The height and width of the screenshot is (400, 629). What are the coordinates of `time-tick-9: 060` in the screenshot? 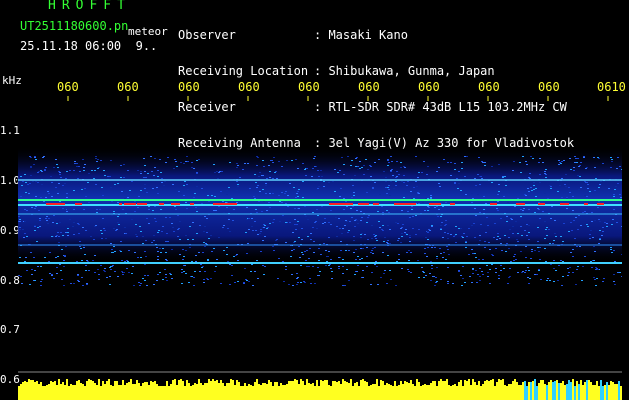 It's located at (549, 87).